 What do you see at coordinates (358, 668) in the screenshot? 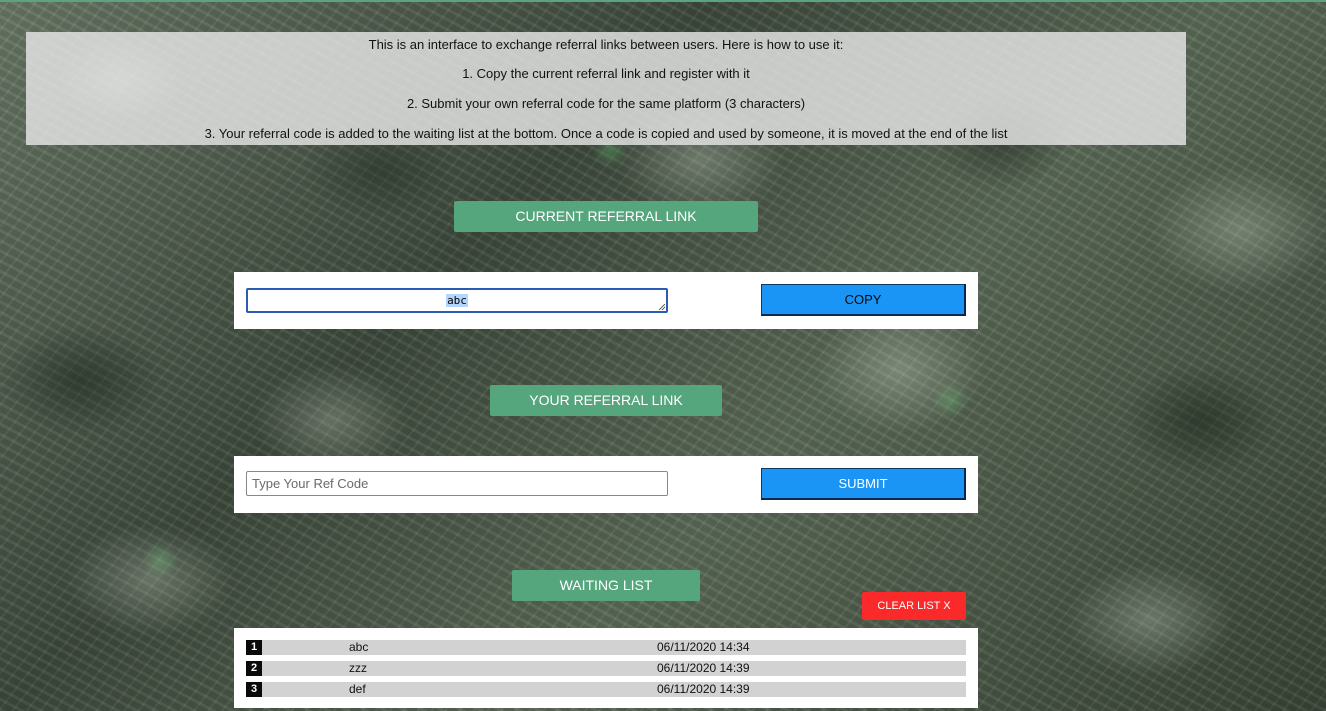
I see `list-item-code: zzz` at bounding box center [358, 668].